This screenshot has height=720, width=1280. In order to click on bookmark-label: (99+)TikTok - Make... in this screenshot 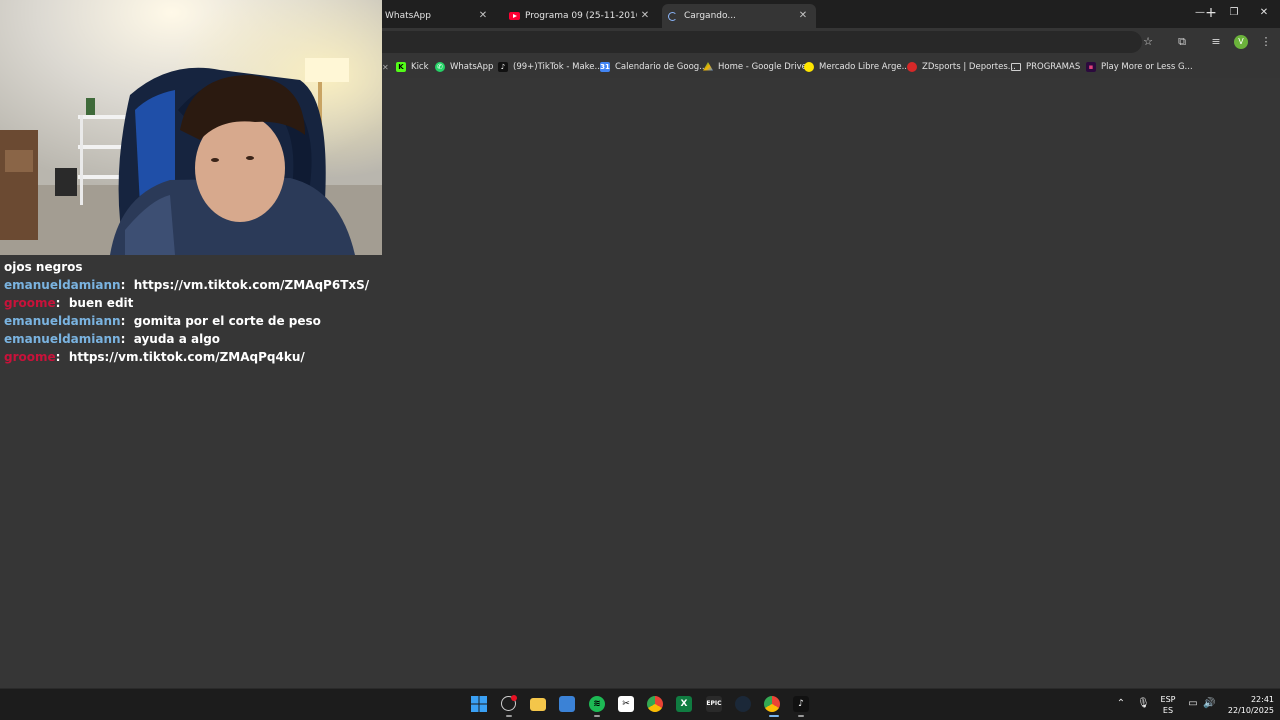, I will do `click(558, 67)`.